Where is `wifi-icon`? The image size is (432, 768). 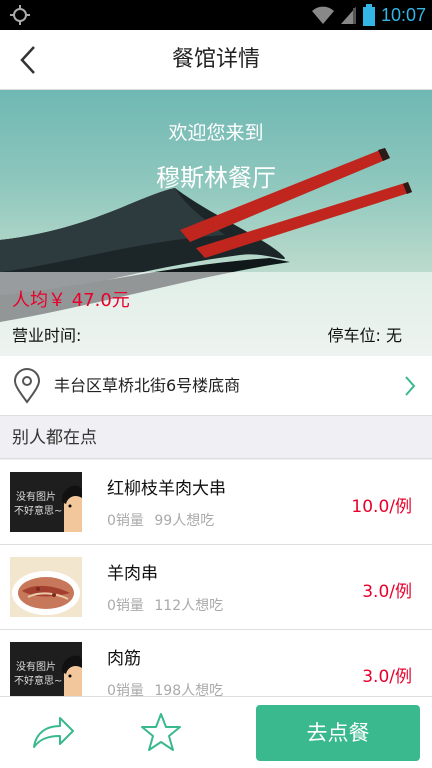 wifi-icon is located at coordinates (322, 15).